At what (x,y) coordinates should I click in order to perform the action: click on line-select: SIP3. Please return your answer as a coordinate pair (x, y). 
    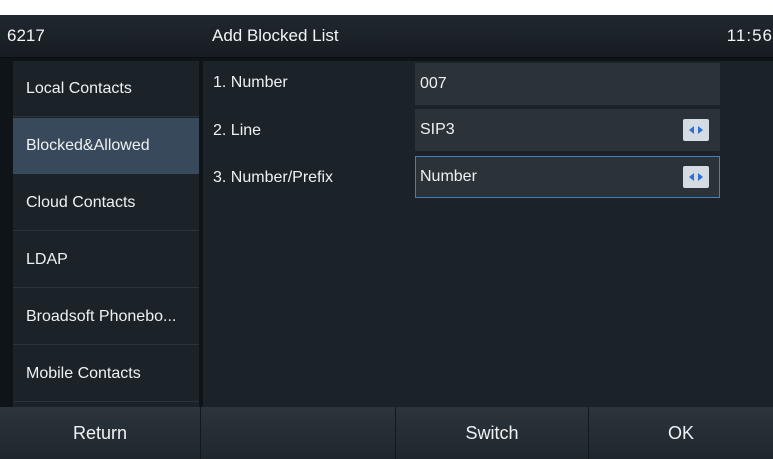
    Looking at the image, I should click on (567, 130).